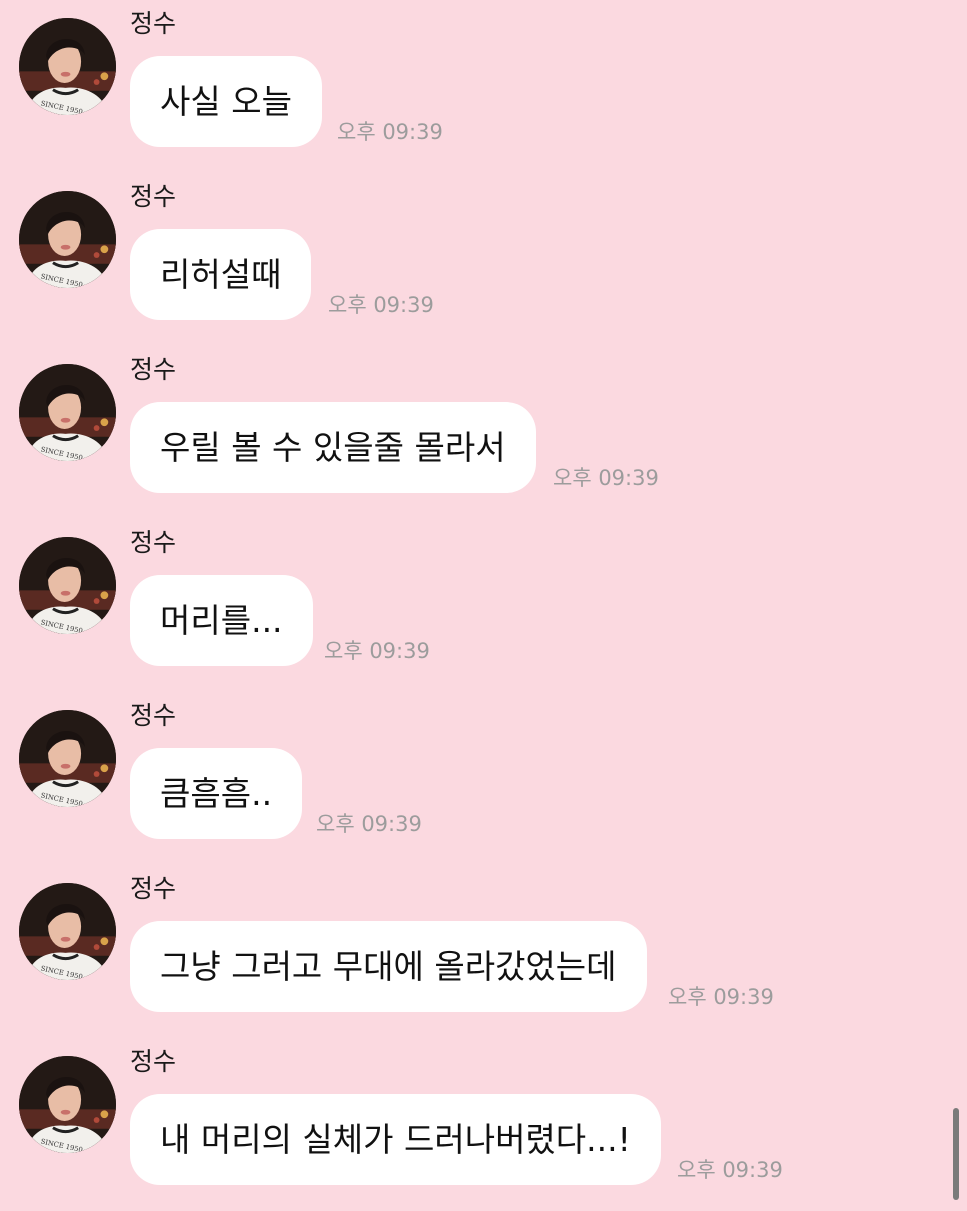  I want to click on message-bubble: 우릴 볼 수 있을줄 몰라서, so click(333, 447).